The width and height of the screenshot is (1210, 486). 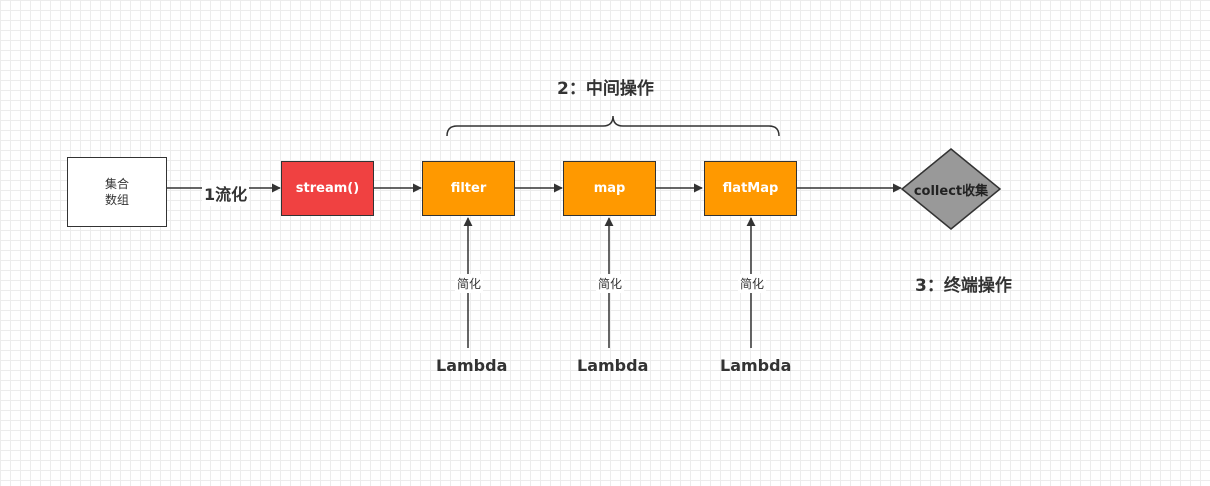 I want to click on terminal-ops-title: 3：终端操作, so click(x=963, y=286).